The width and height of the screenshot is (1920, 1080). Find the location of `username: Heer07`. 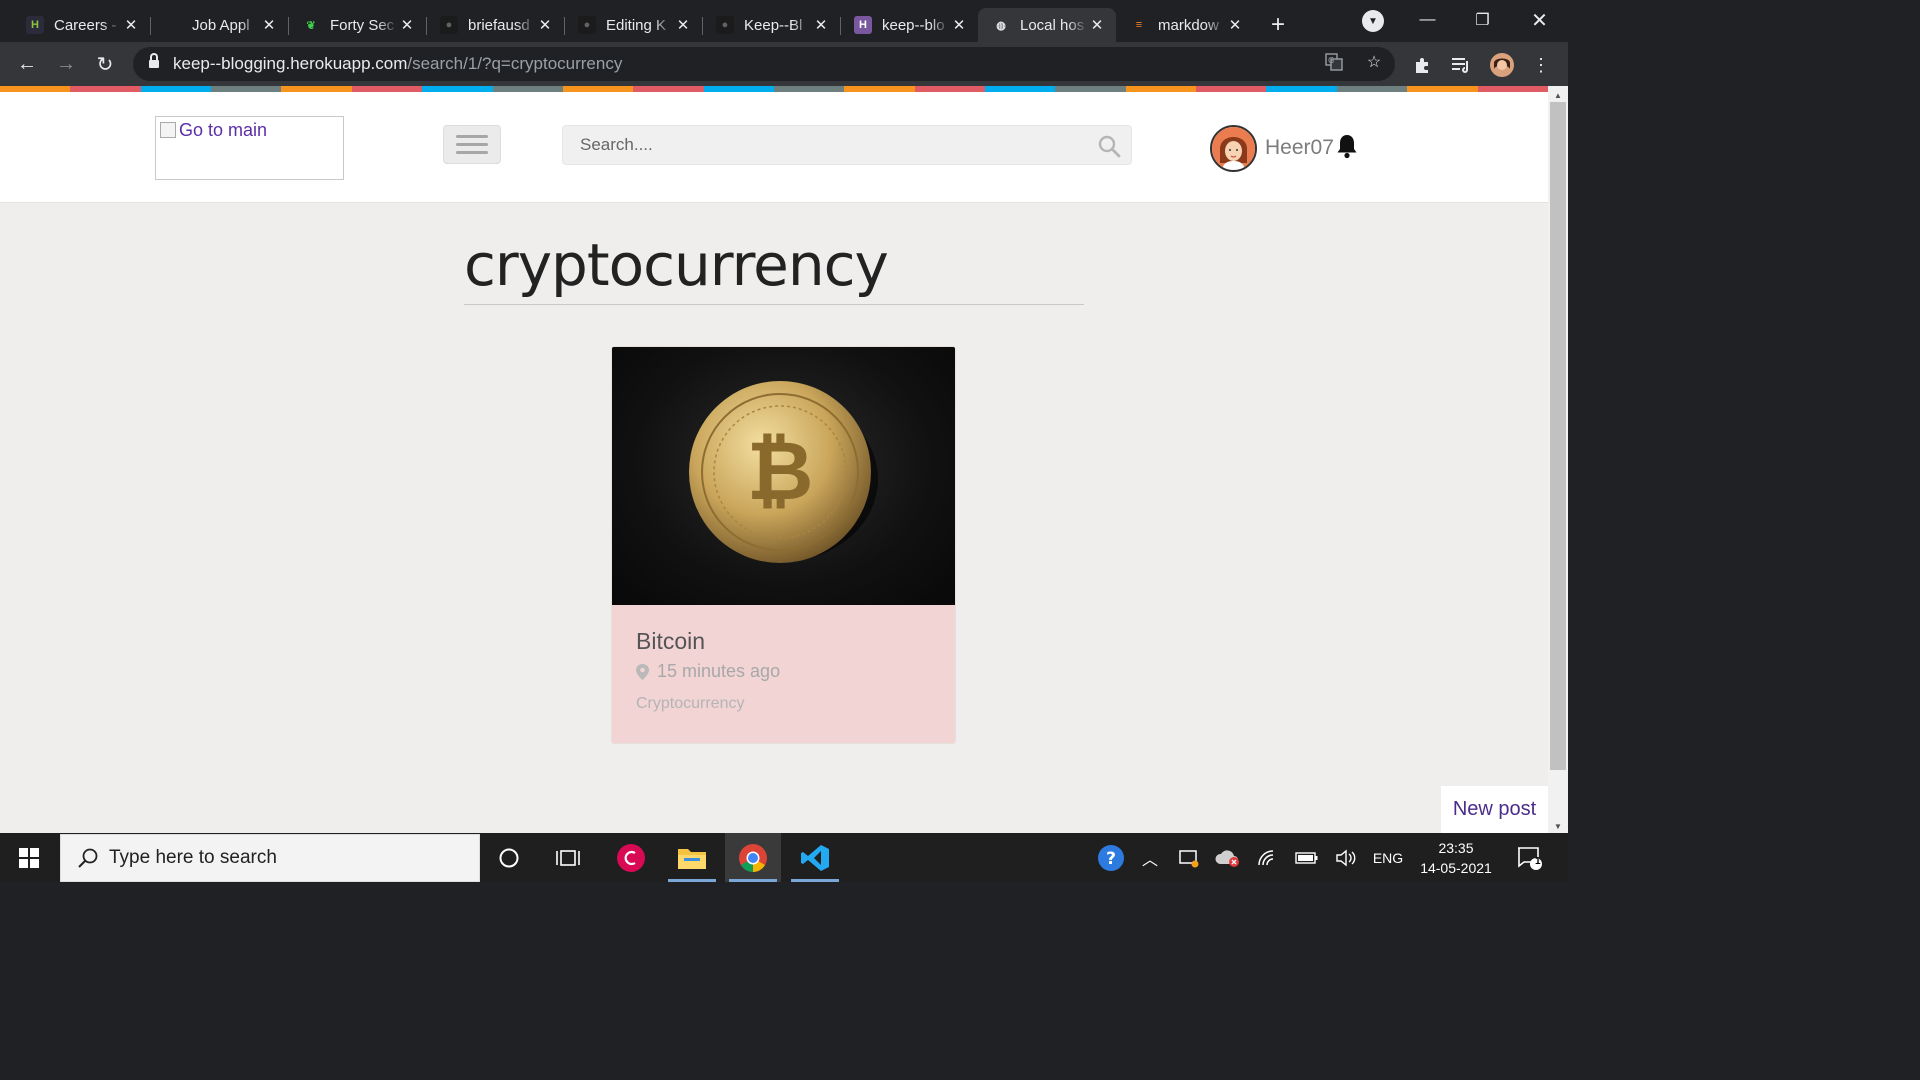

username: Heer07 is located at coordinates (1299, 148).